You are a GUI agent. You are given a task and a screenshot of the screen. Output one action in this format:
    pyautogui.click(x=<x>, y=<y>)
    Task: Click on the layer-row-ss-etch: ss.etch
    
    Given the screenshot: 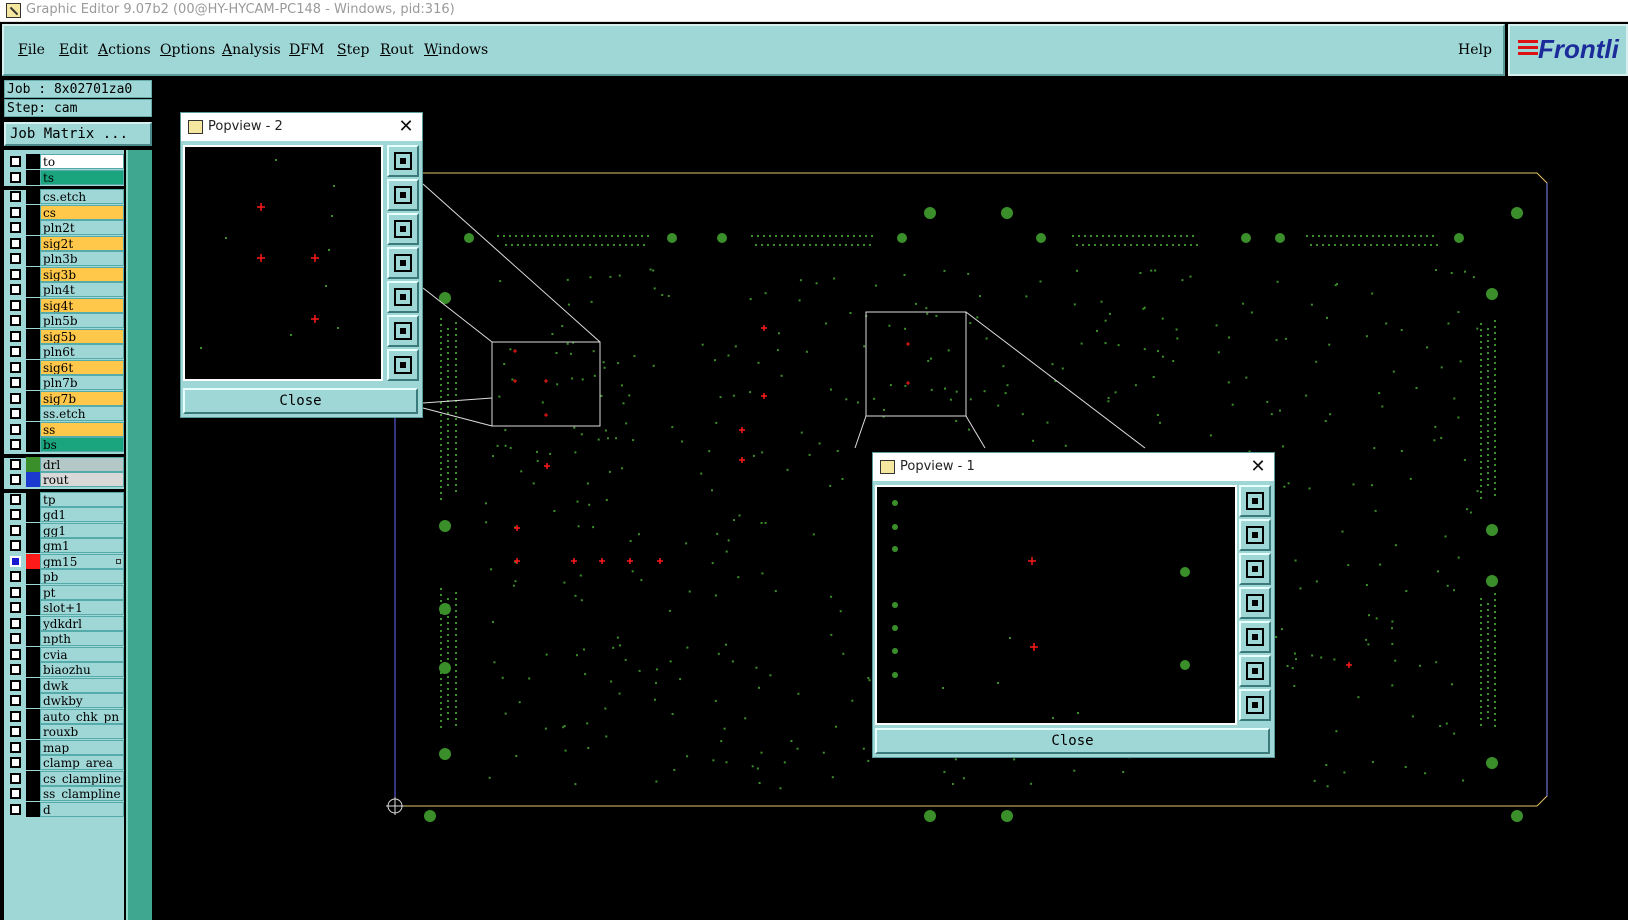 What is the action you would take?
    pyautogui.click(x=64, y=413)
    